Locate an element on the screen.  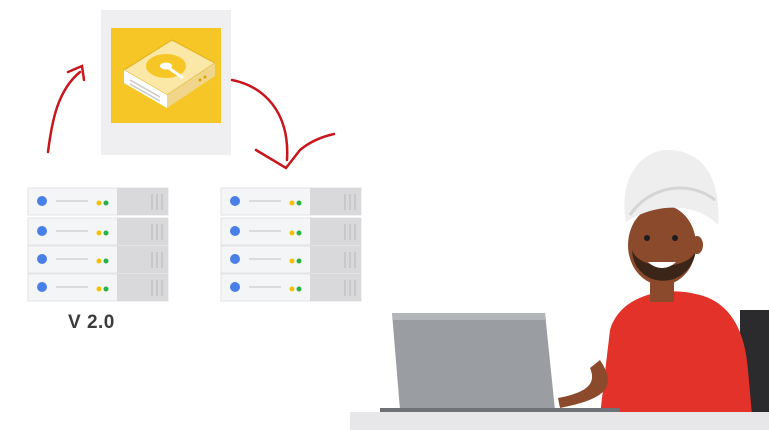
version-label: V 2.0 is located at coordinates (91, 322).